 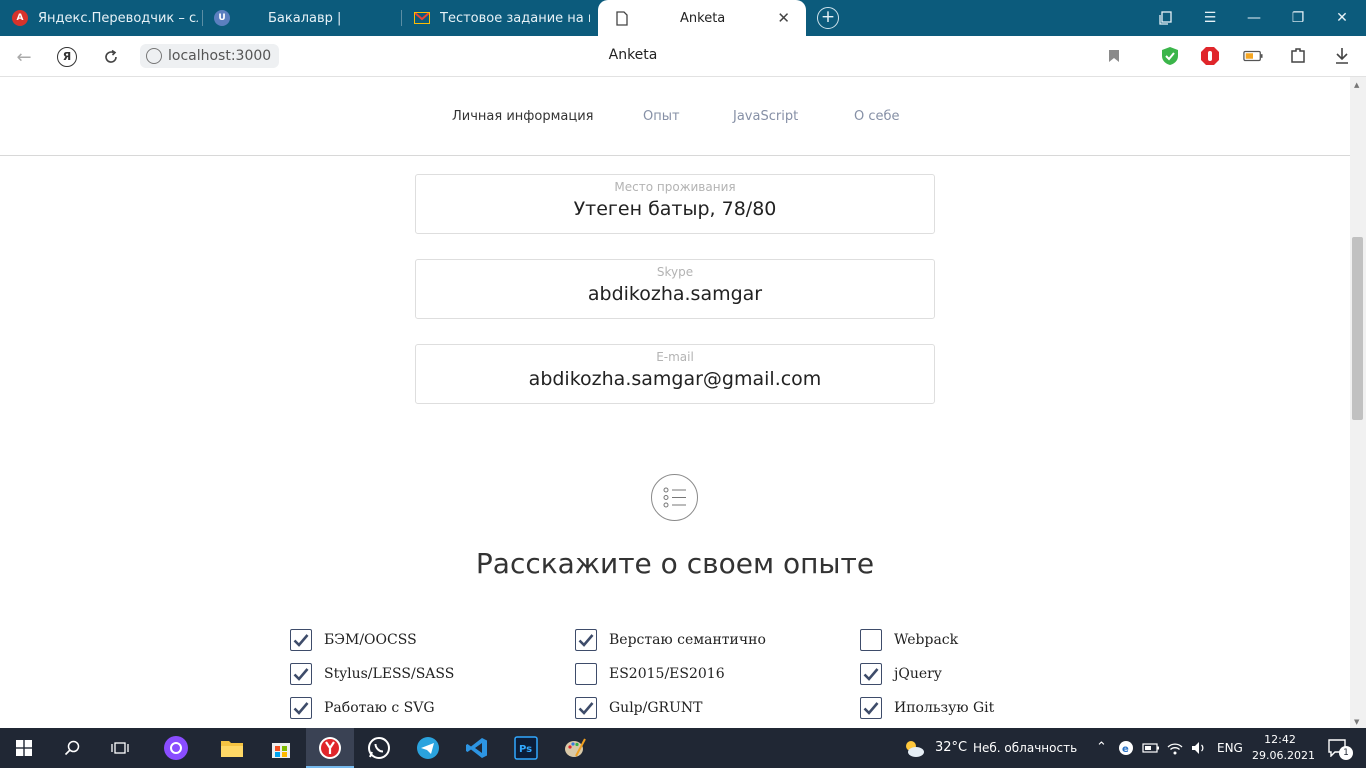 What do you see at coordinates (1166, 18) in the screenshot?
I see `bookmarks-panel-icon` at bounding box center [1166, 18].